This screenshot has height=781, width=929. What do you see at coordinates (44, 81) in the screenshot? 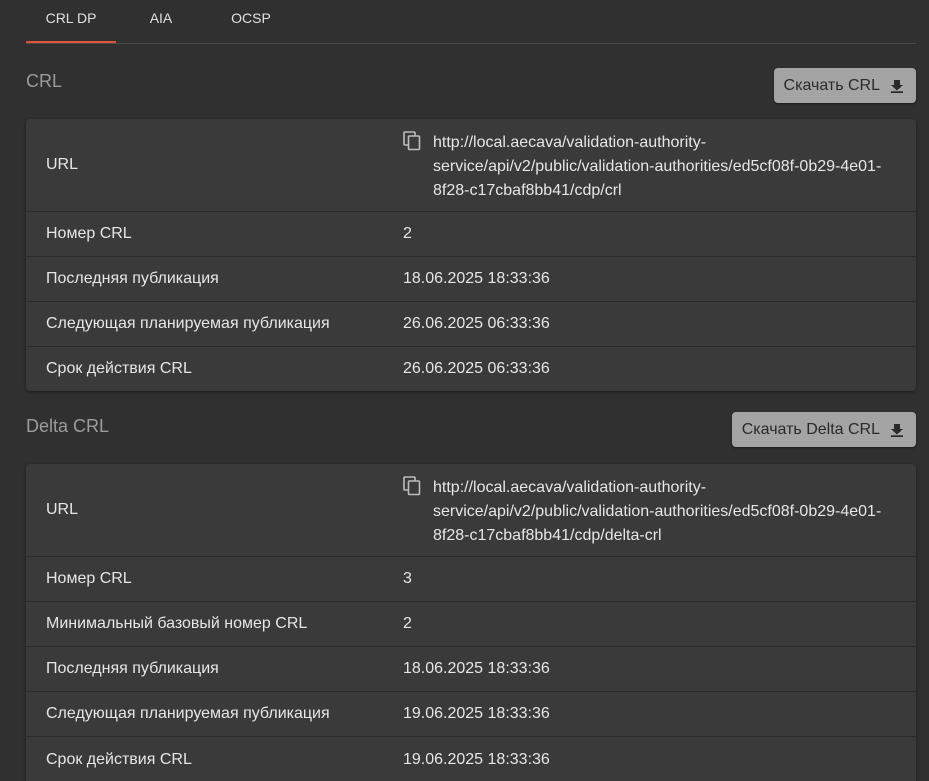
I see `crl-section-title: CRL` at bounding box center [44, 81].